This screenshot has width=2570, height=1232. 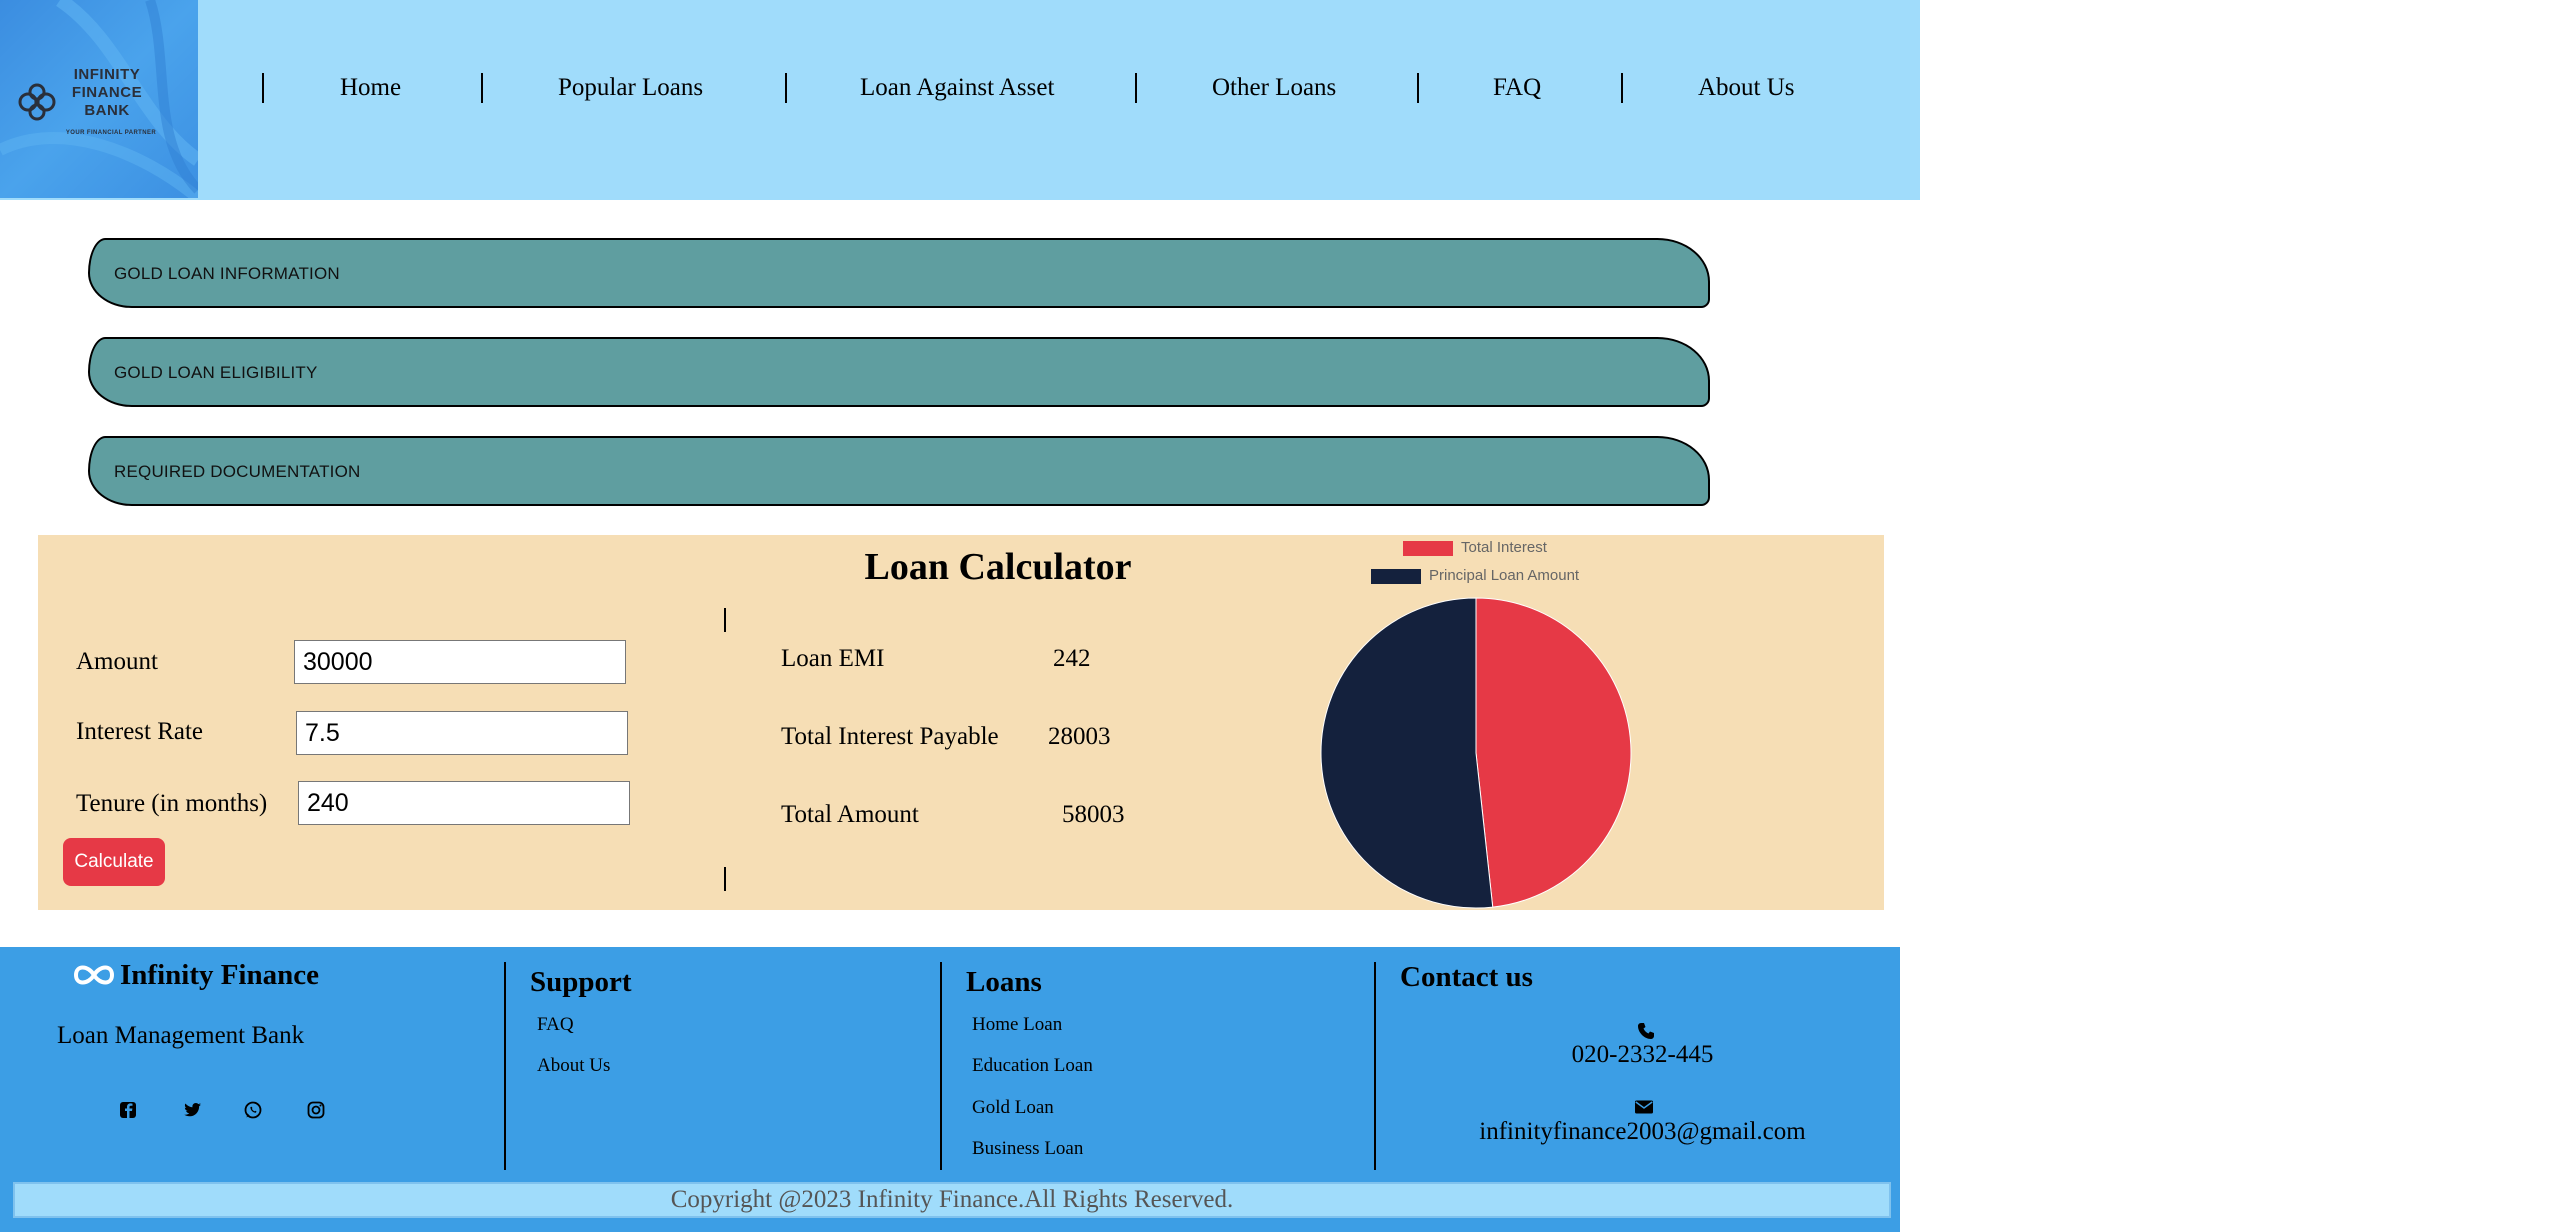 I want to click on calculate-button: Calculate, so click(x=114, y=862).